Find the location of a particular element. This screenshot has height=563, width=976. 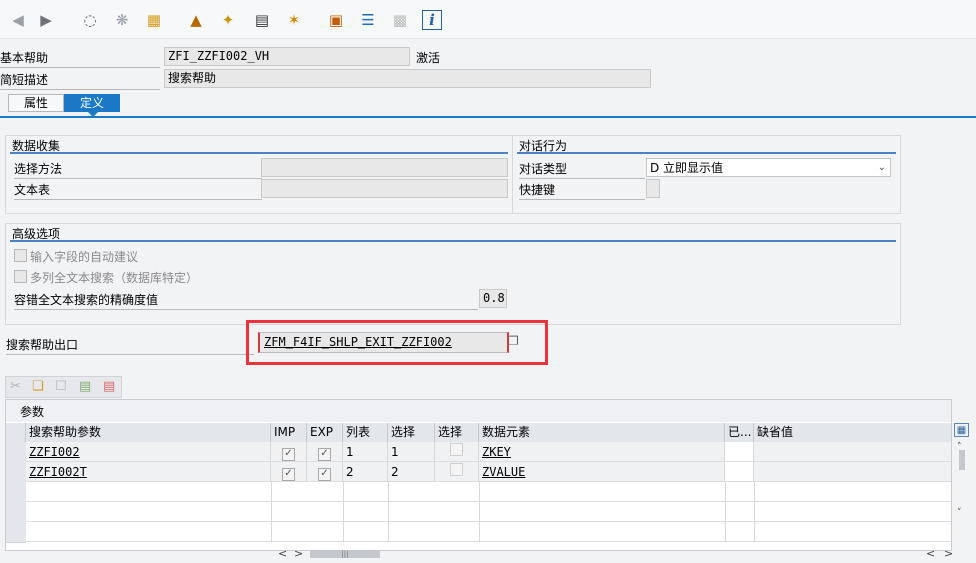

where-used-icon: ▤ is located at coordinates (262, 20).